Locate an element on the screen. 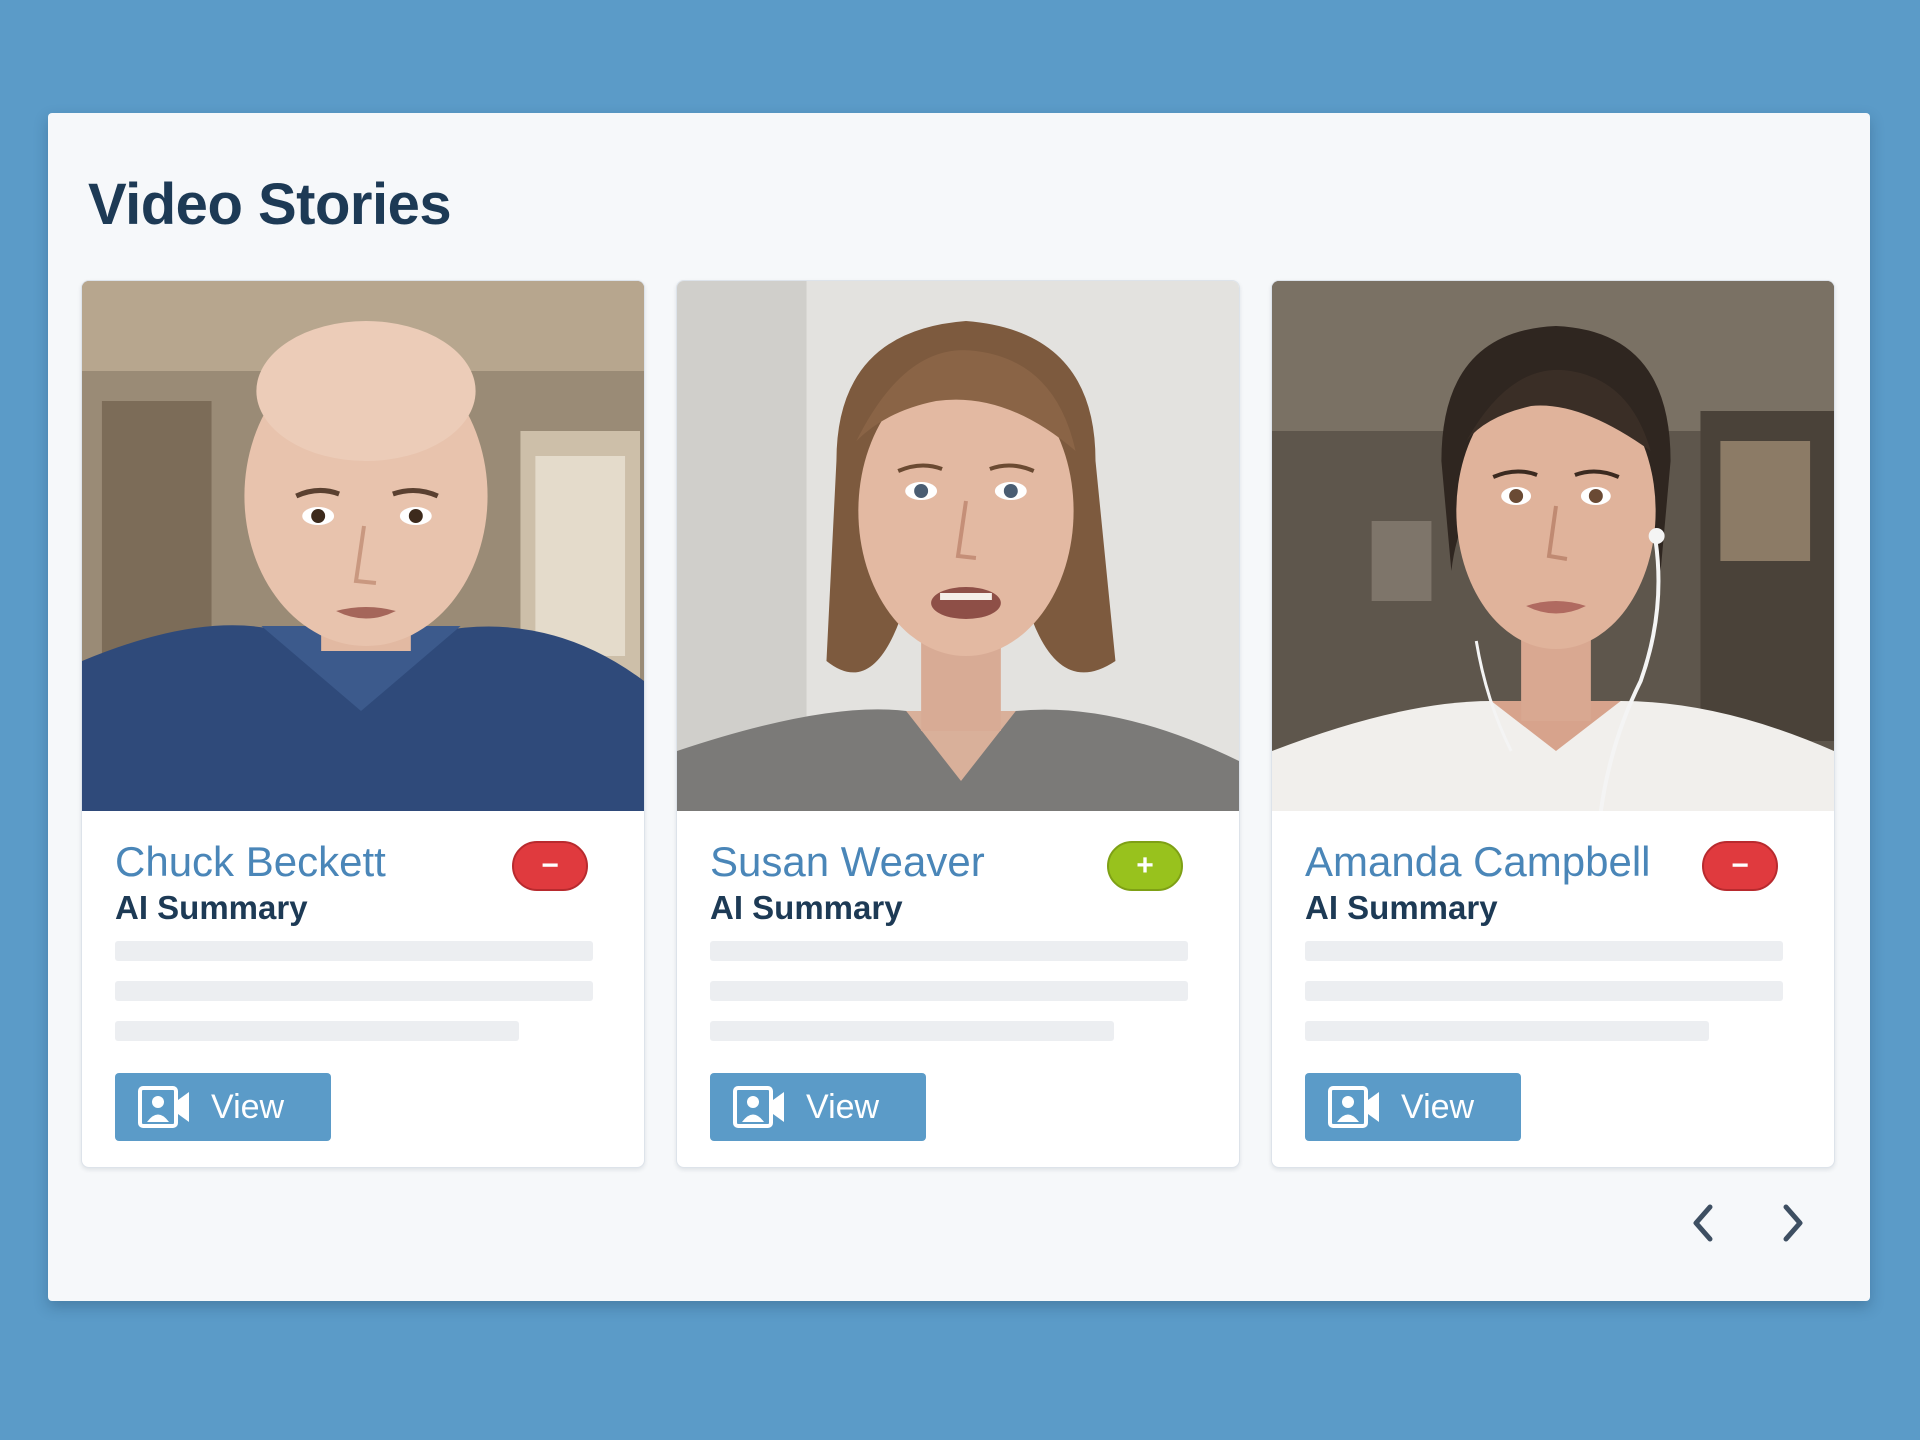  next-page-button is located at coordinates (1793, 1223).